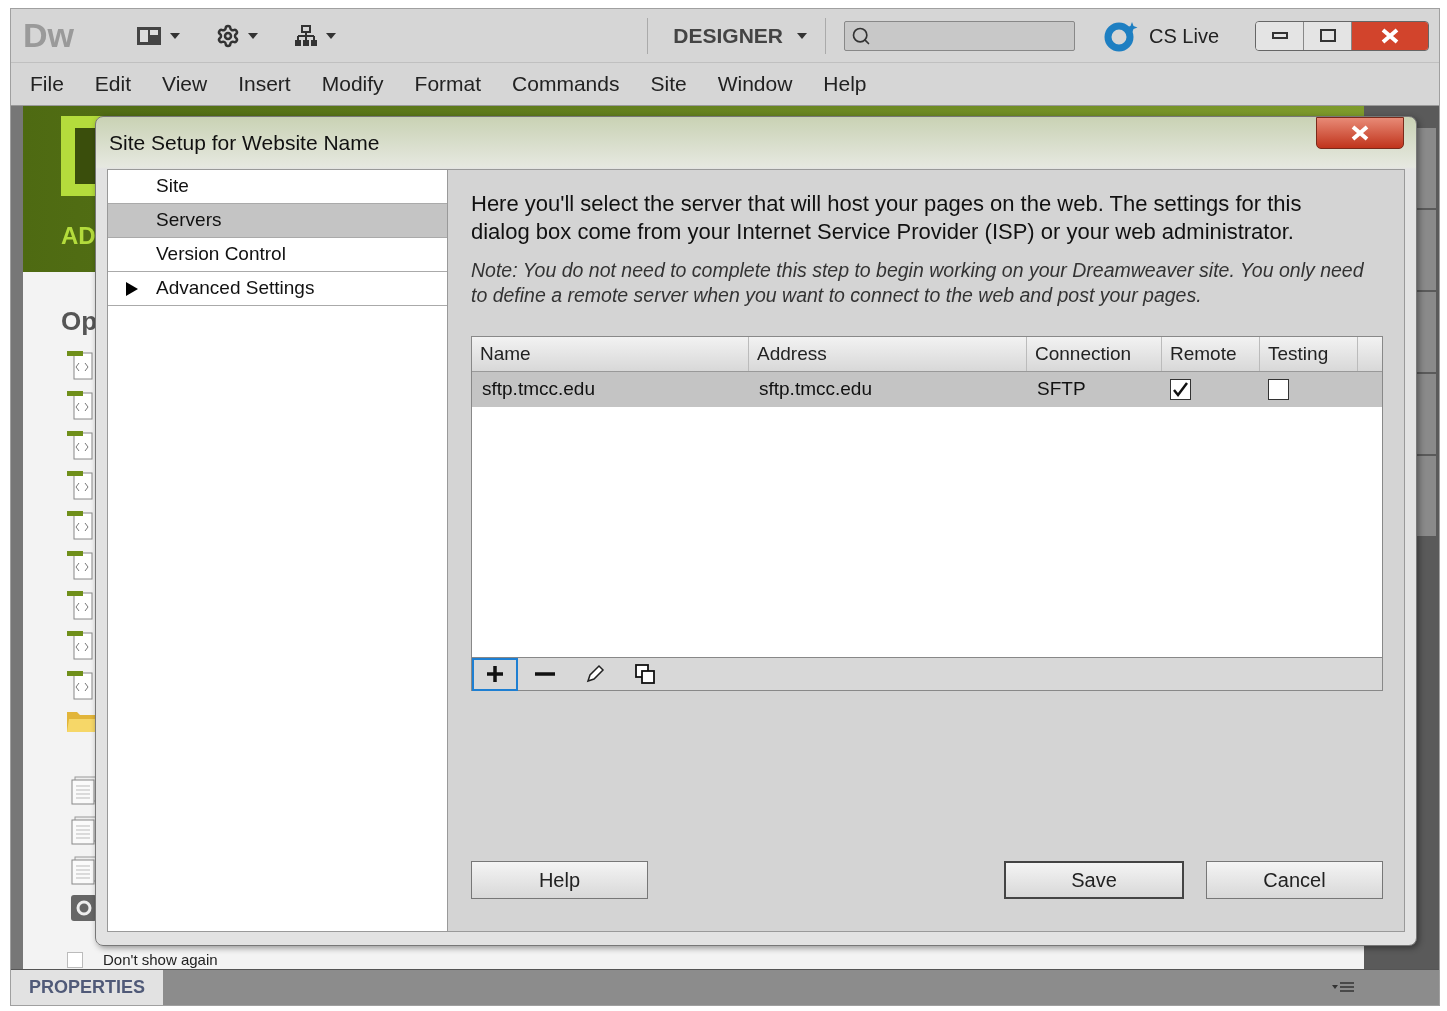  Describe the element at coordinates (352, 84) in the screenshot. I see `menu-item: Modify` at that location.